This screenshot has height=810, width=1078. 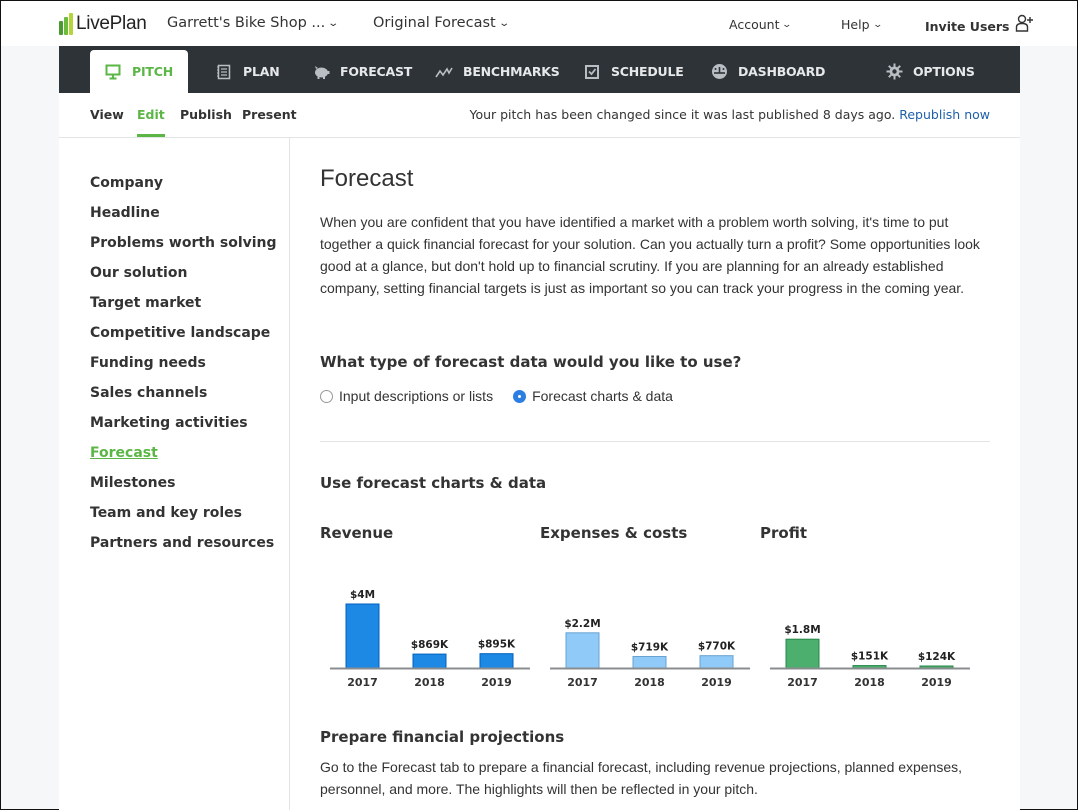 I want to click on nav-tab-forecast: FORECAST, so click(x=362, y=71).